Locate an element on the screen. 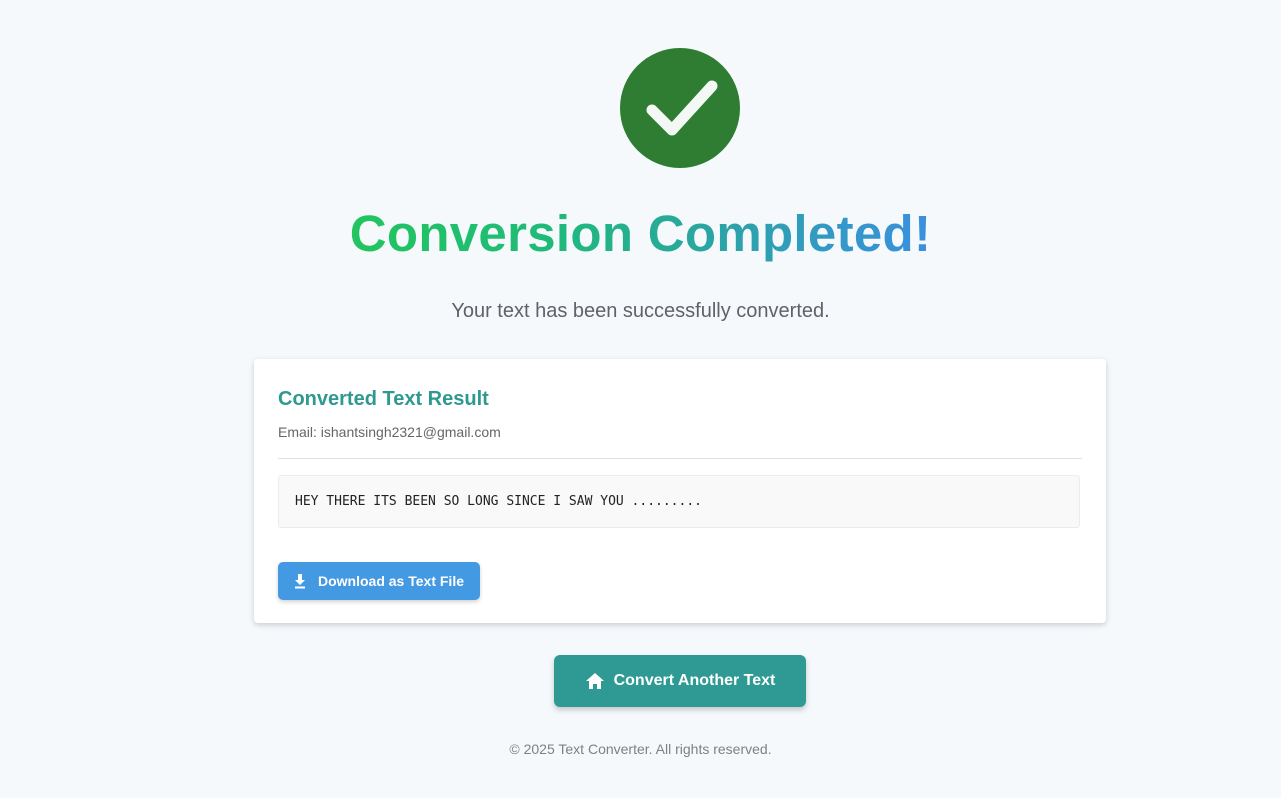  convert-another-button: Convert Another Text is located at coordinates (680, 681).